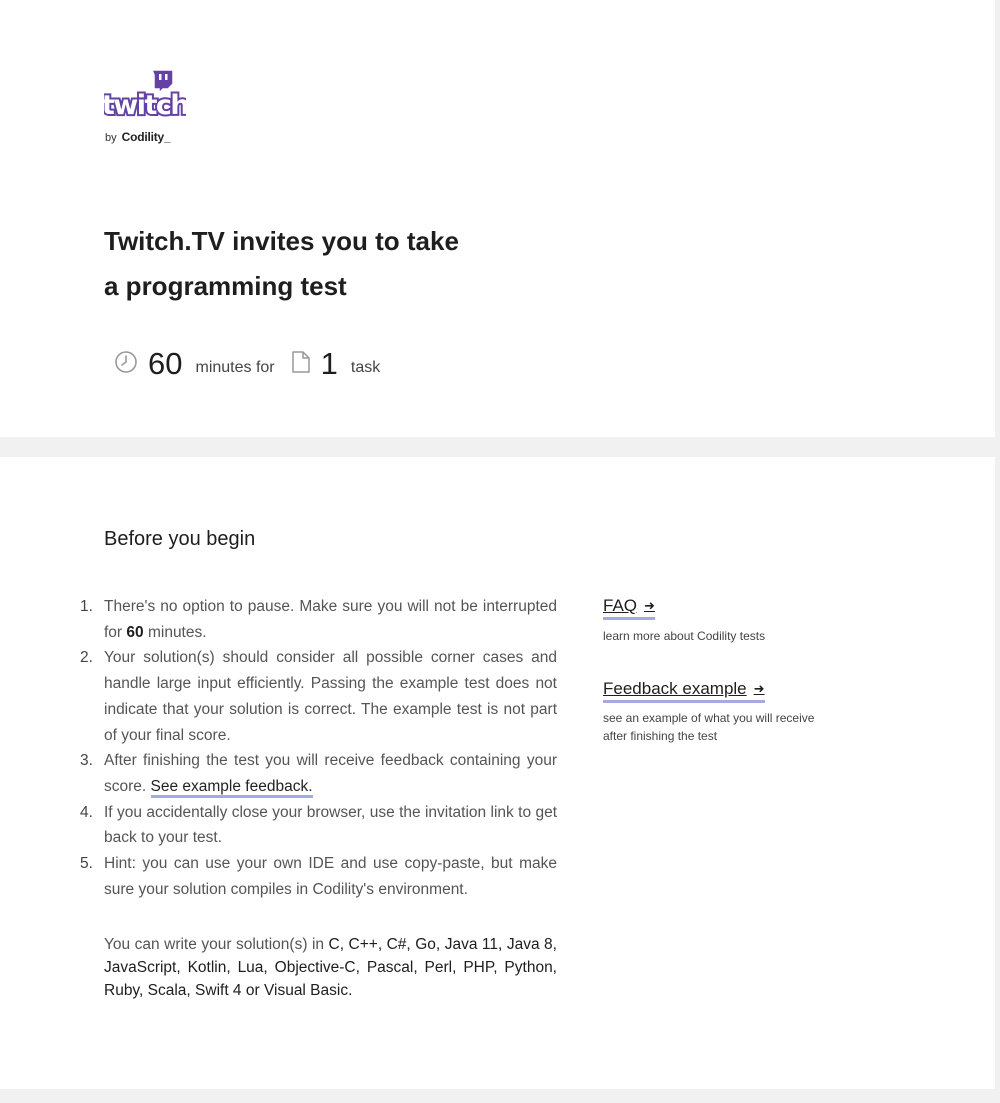 This screenshot has height=1103, width=1000. Describe the element at coordinates (111, 138) in the screenshot. I see `by-label: by` at that location.